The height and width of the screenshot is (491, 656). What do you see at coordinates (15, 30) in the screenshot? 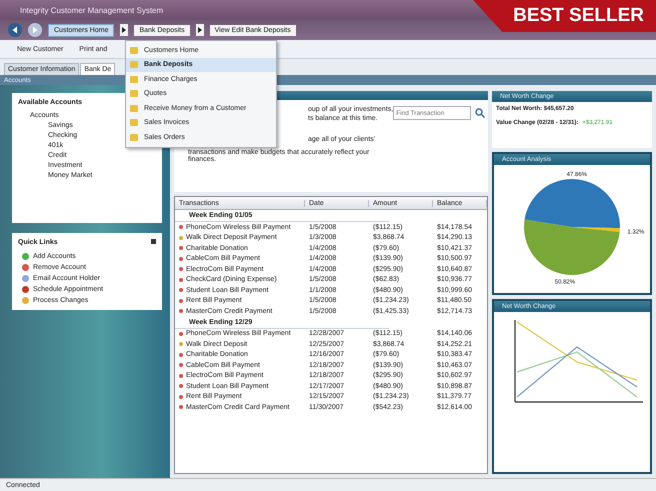
I see `back-button` at bounding box center [15, 30].